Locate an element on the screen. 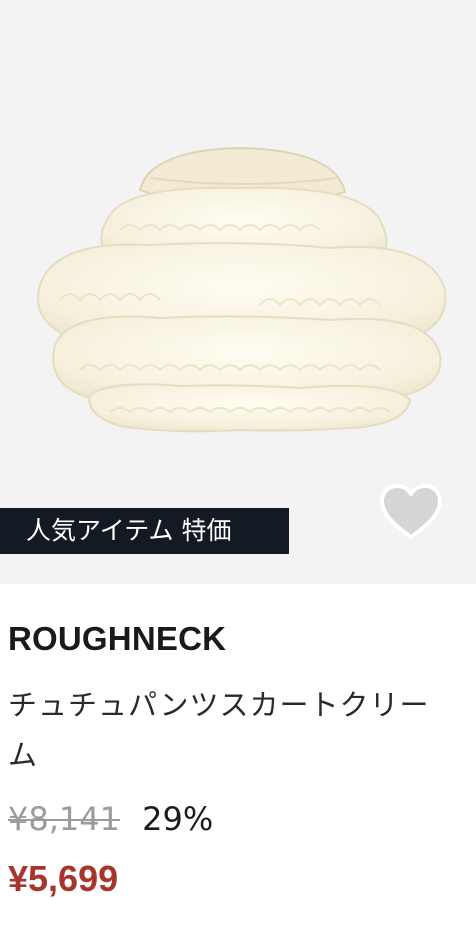 Image resolution: width=476 pixels, height=931 pixels. product-name: チュチュパンツスカートクリーム is located at coordinates (233, 730).